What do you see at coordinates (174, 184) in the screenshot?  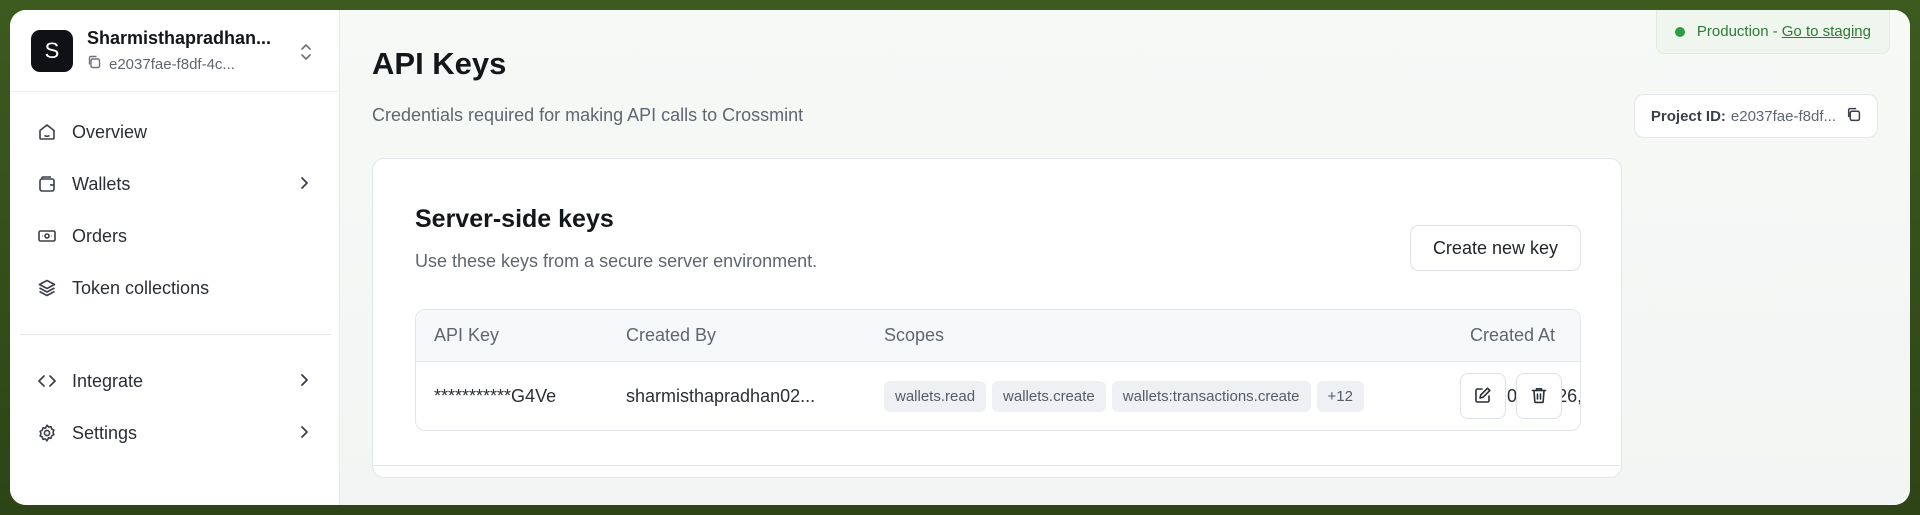 I see `sidebar-item-wallets: Wallets` at bounding box center [174, 184].